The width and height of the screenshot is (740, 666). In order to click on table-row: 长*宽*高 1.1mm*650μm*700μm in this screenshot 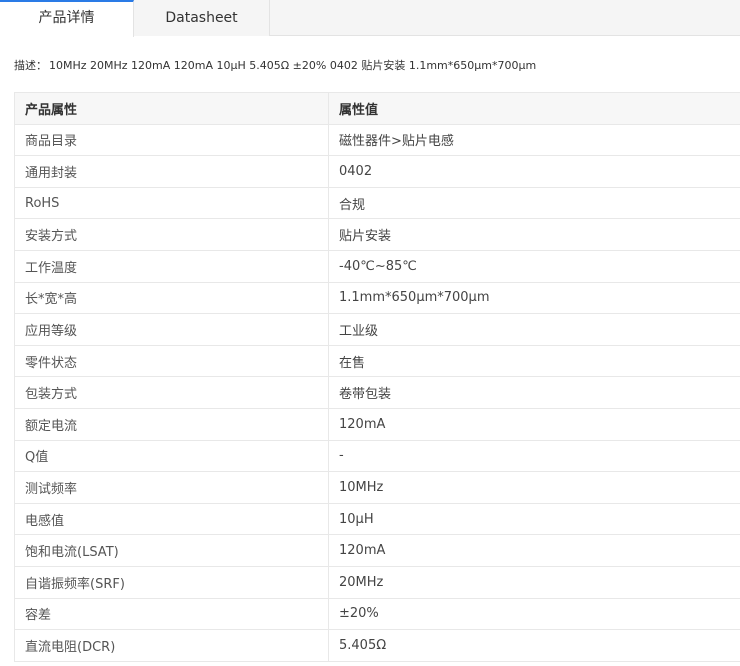, I will do `click(377, 298)`.